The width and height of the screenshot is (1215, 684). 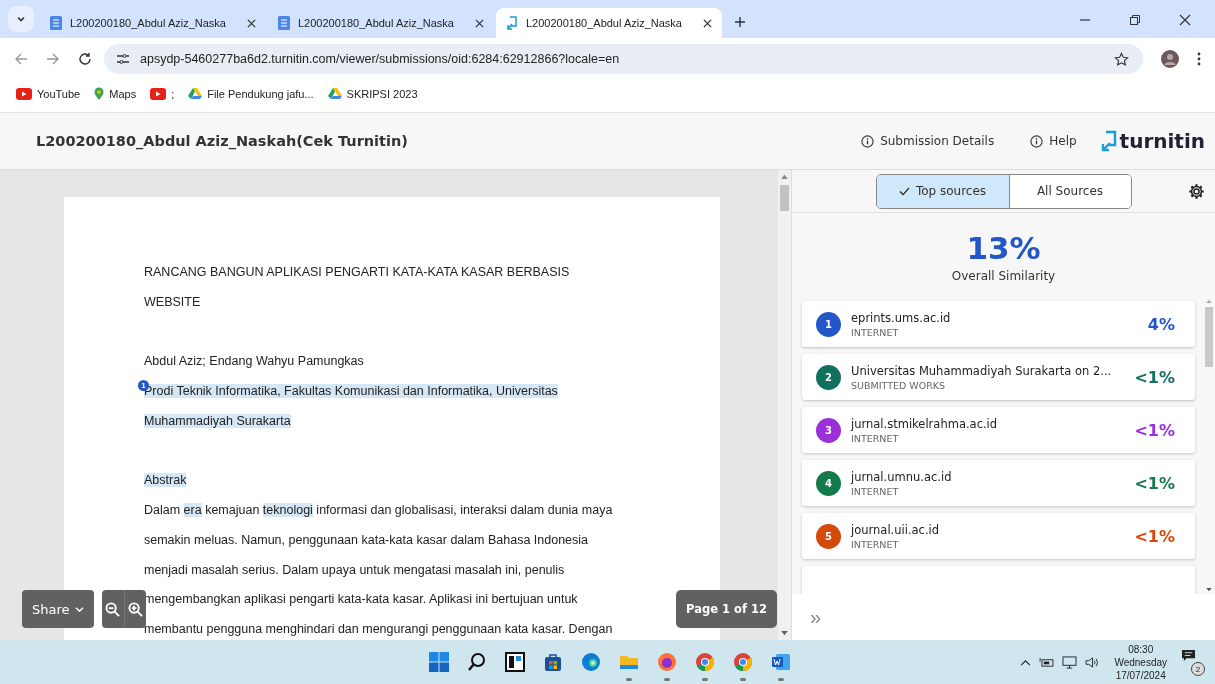 I want to click on checkmark-icon, so click(x=904, y=191).